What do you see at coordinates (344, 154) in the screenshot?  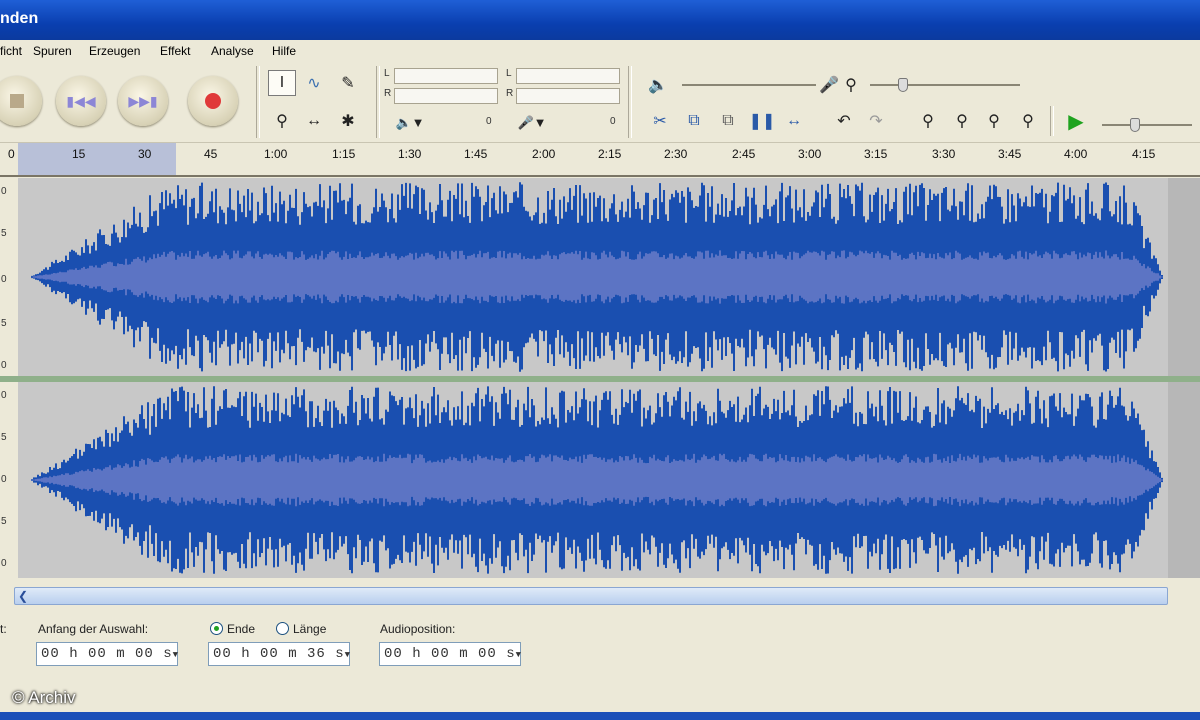 I see `timeline-tick: 1:15` at bounding box center [344, 154].